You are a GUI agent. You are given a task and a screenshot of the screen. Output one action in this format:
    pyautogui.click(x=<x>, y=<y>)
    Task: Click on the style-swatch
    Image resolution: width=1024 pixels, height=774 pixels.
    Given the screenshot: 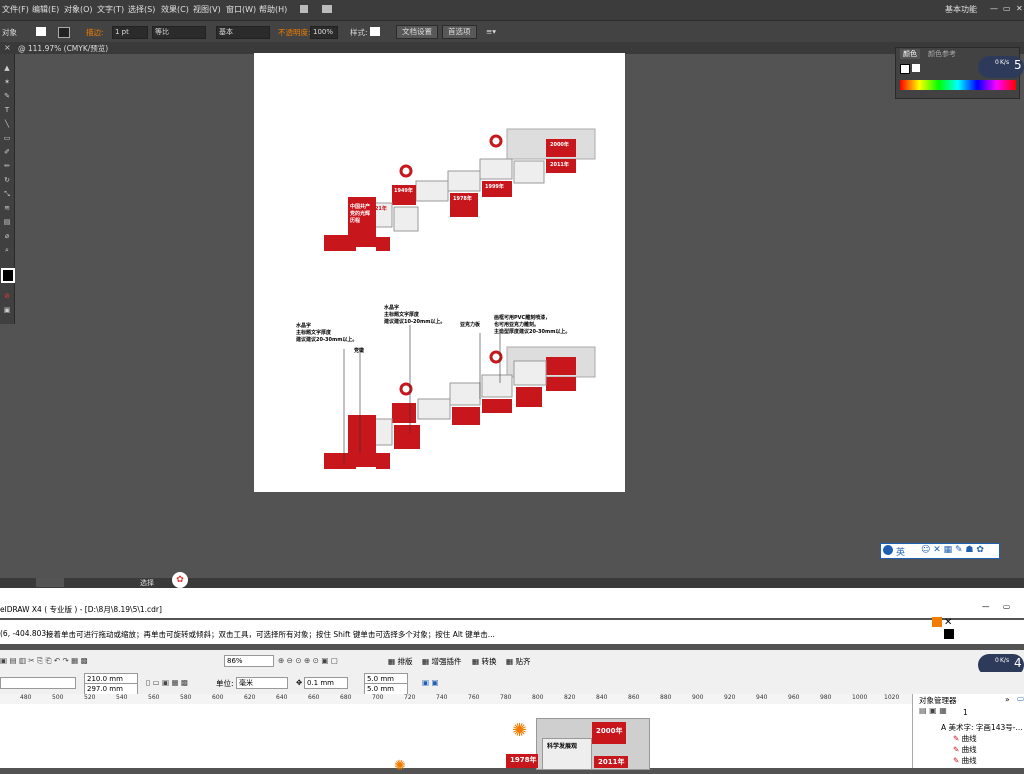 What is the action you would take?
    pyautogui.click(x=375, y=31)
    